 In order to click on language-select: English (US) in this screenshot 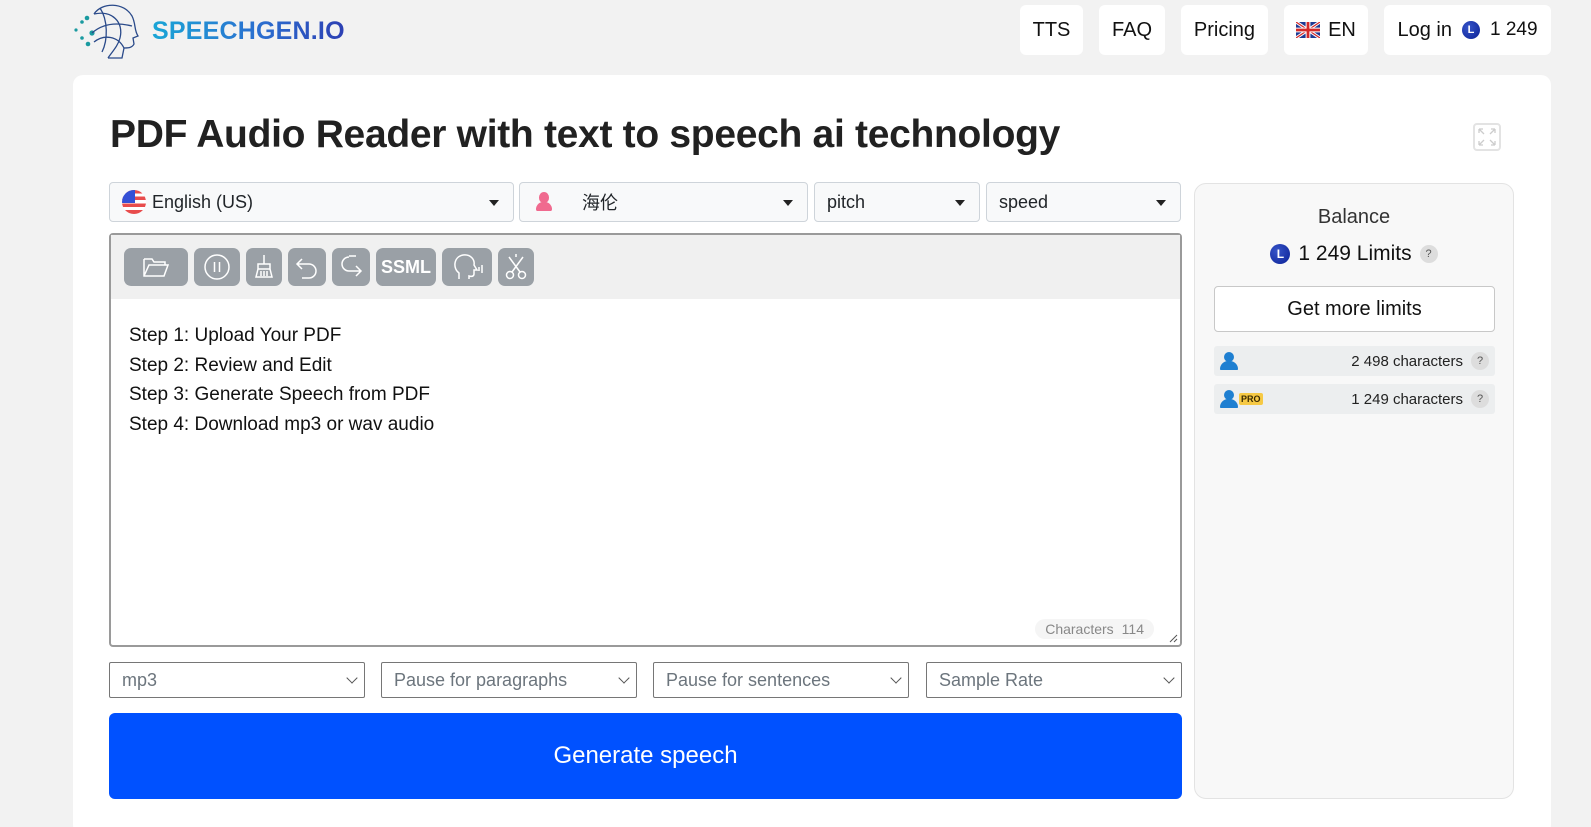, I will do `click(311, 202)`.